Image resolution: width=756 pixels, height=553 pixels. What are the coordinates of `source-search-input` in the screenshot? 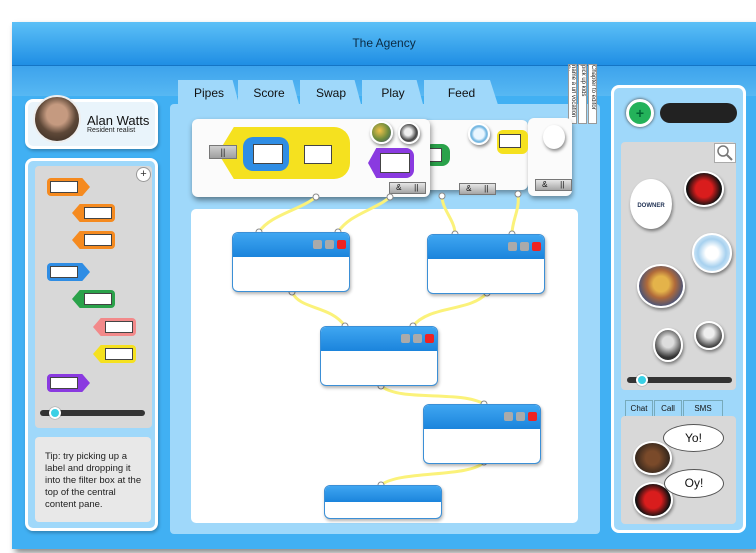 It's located at (698, 113).